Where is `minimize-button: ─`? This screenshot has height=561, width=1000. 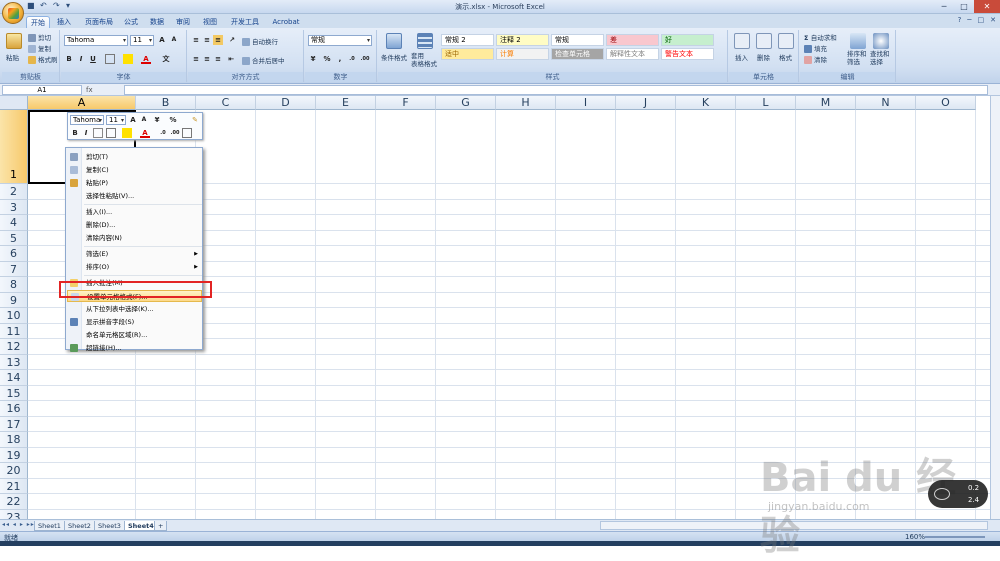
minimize-button: ─ is located at coordinates (944, 6).